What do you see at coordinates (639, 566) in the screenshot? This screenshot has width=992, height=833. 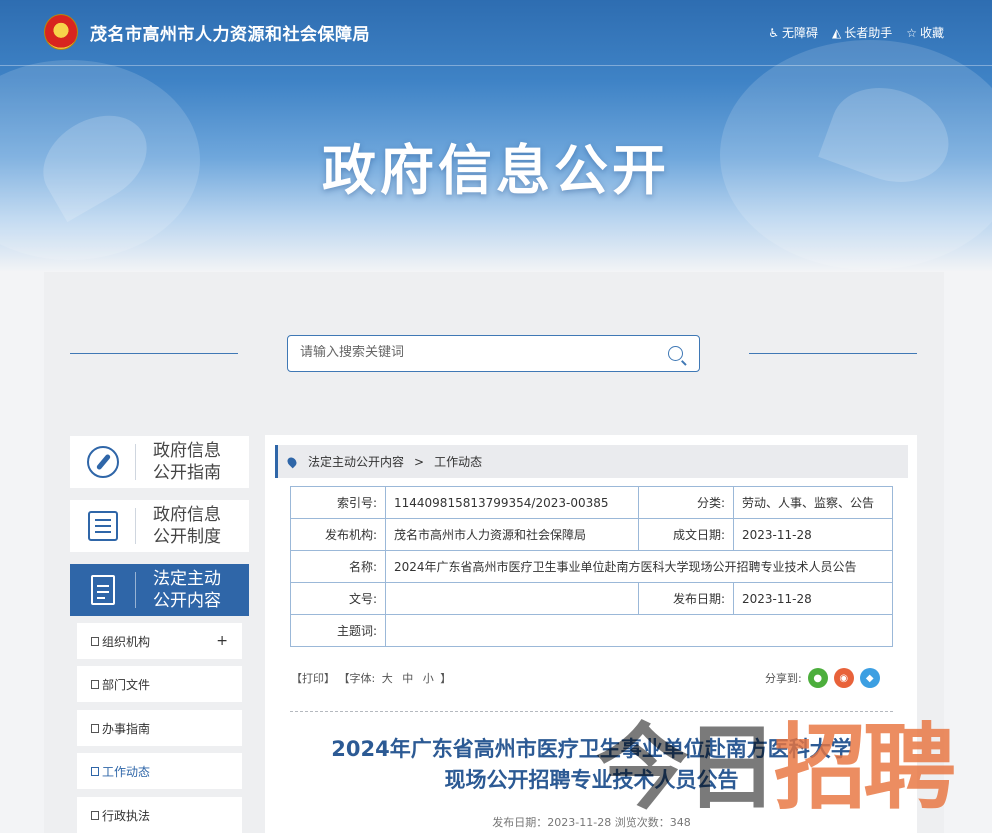 I see `meta-value: 2024年广东省高州市医疗卫生事业单位赴南方医科大学现场公开招聘专业技术人员公告` at bounding box center [639, 566].